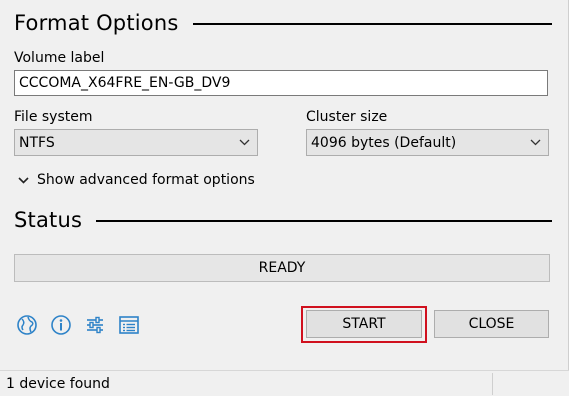 The height and width of the screenshot is (396, 569). I want to click on settings-button, so click(95, 325).